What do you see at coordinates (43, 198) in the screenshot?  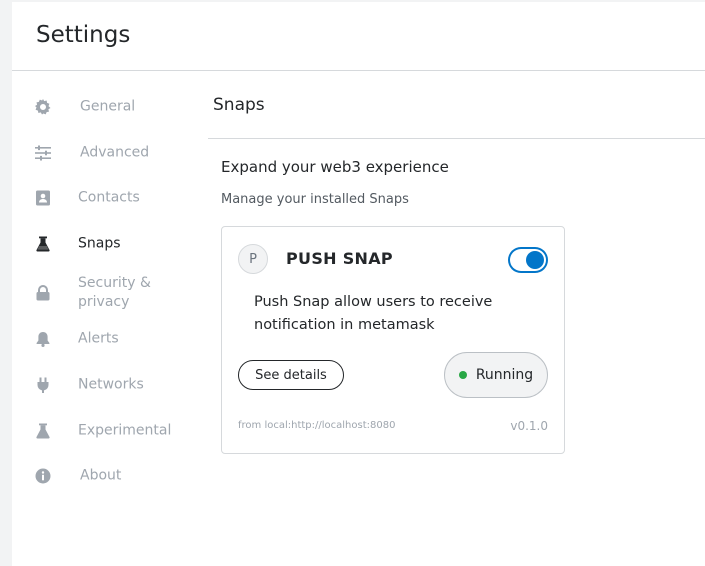 I see `contact-book-icon` at bounding box center [43, 198].